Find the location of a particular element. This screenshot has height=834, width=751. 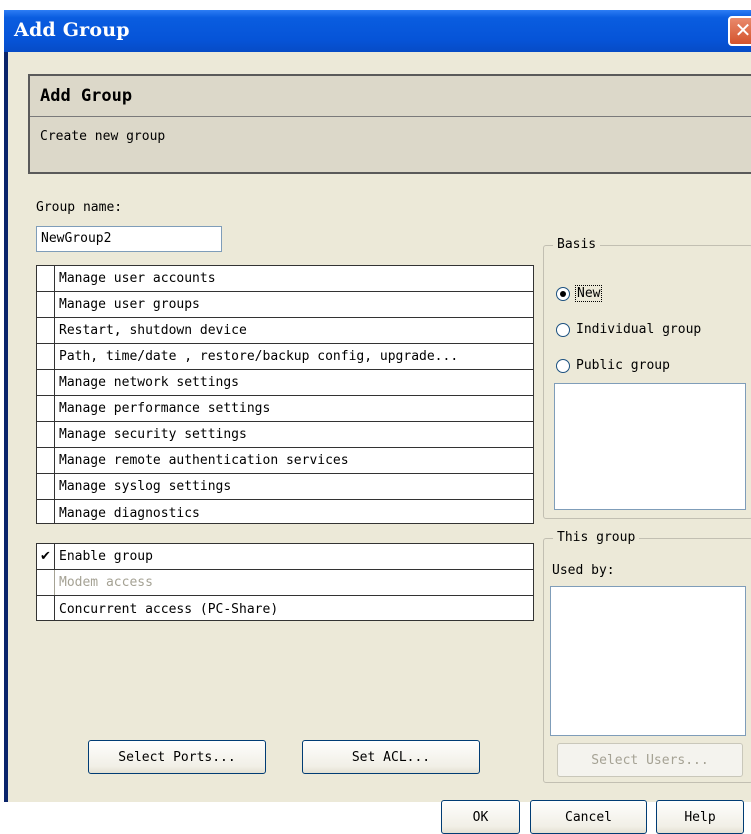

basis-group-listbox is located at coordinates (650, 446).